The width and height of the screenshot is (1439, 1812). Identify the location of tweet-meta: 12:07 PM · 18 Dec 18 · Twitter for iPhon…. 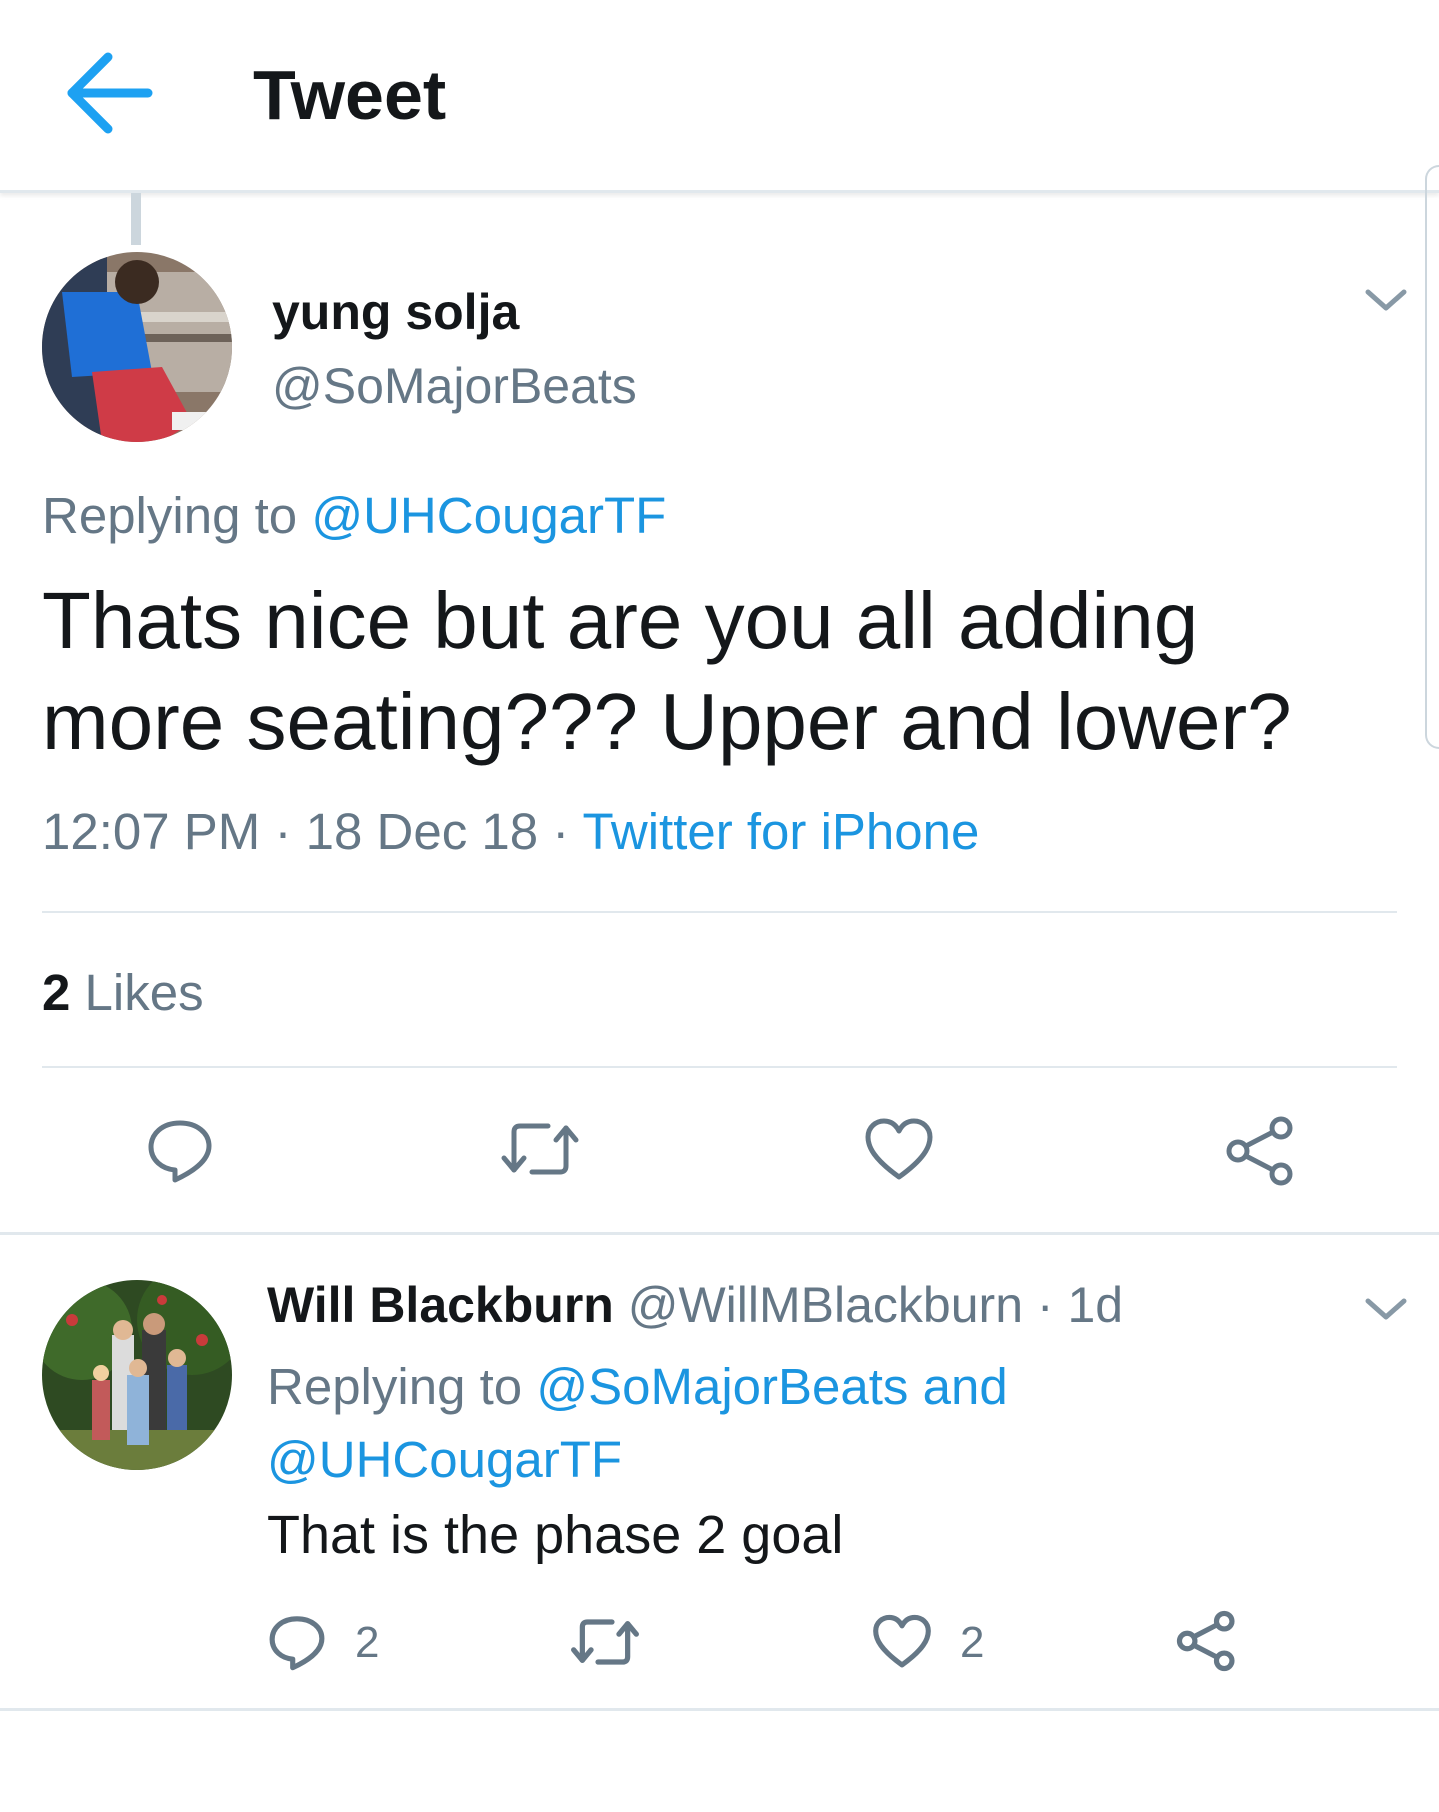
(510, 832).